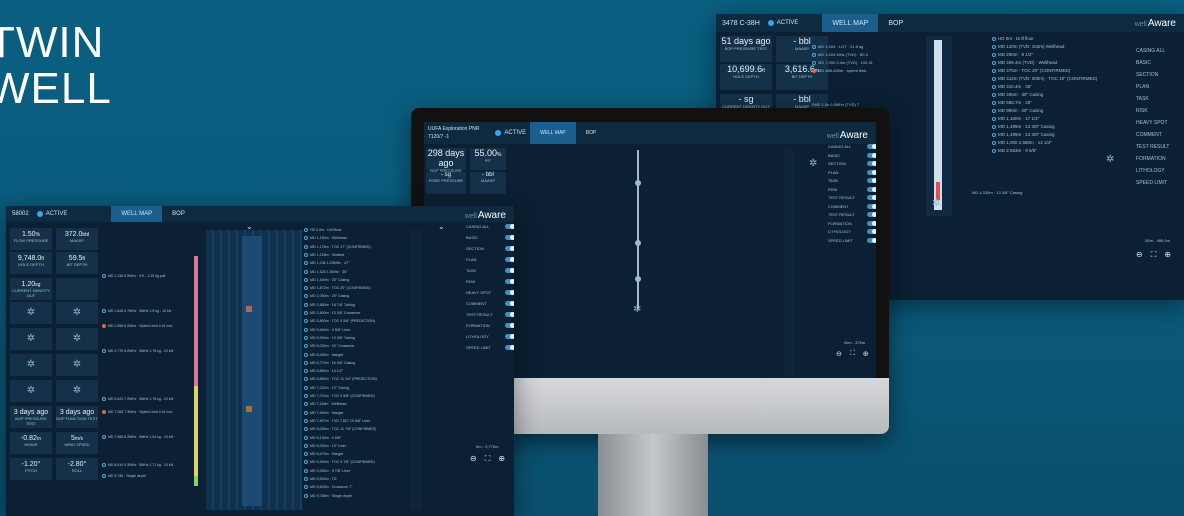 Image resolution: width=1184 pixels, height=516 pixels. Describe the element at coordinates (1017, 94) in the screenshot. I see `well-event-item: MD 495m · 30" Casing` at that location.